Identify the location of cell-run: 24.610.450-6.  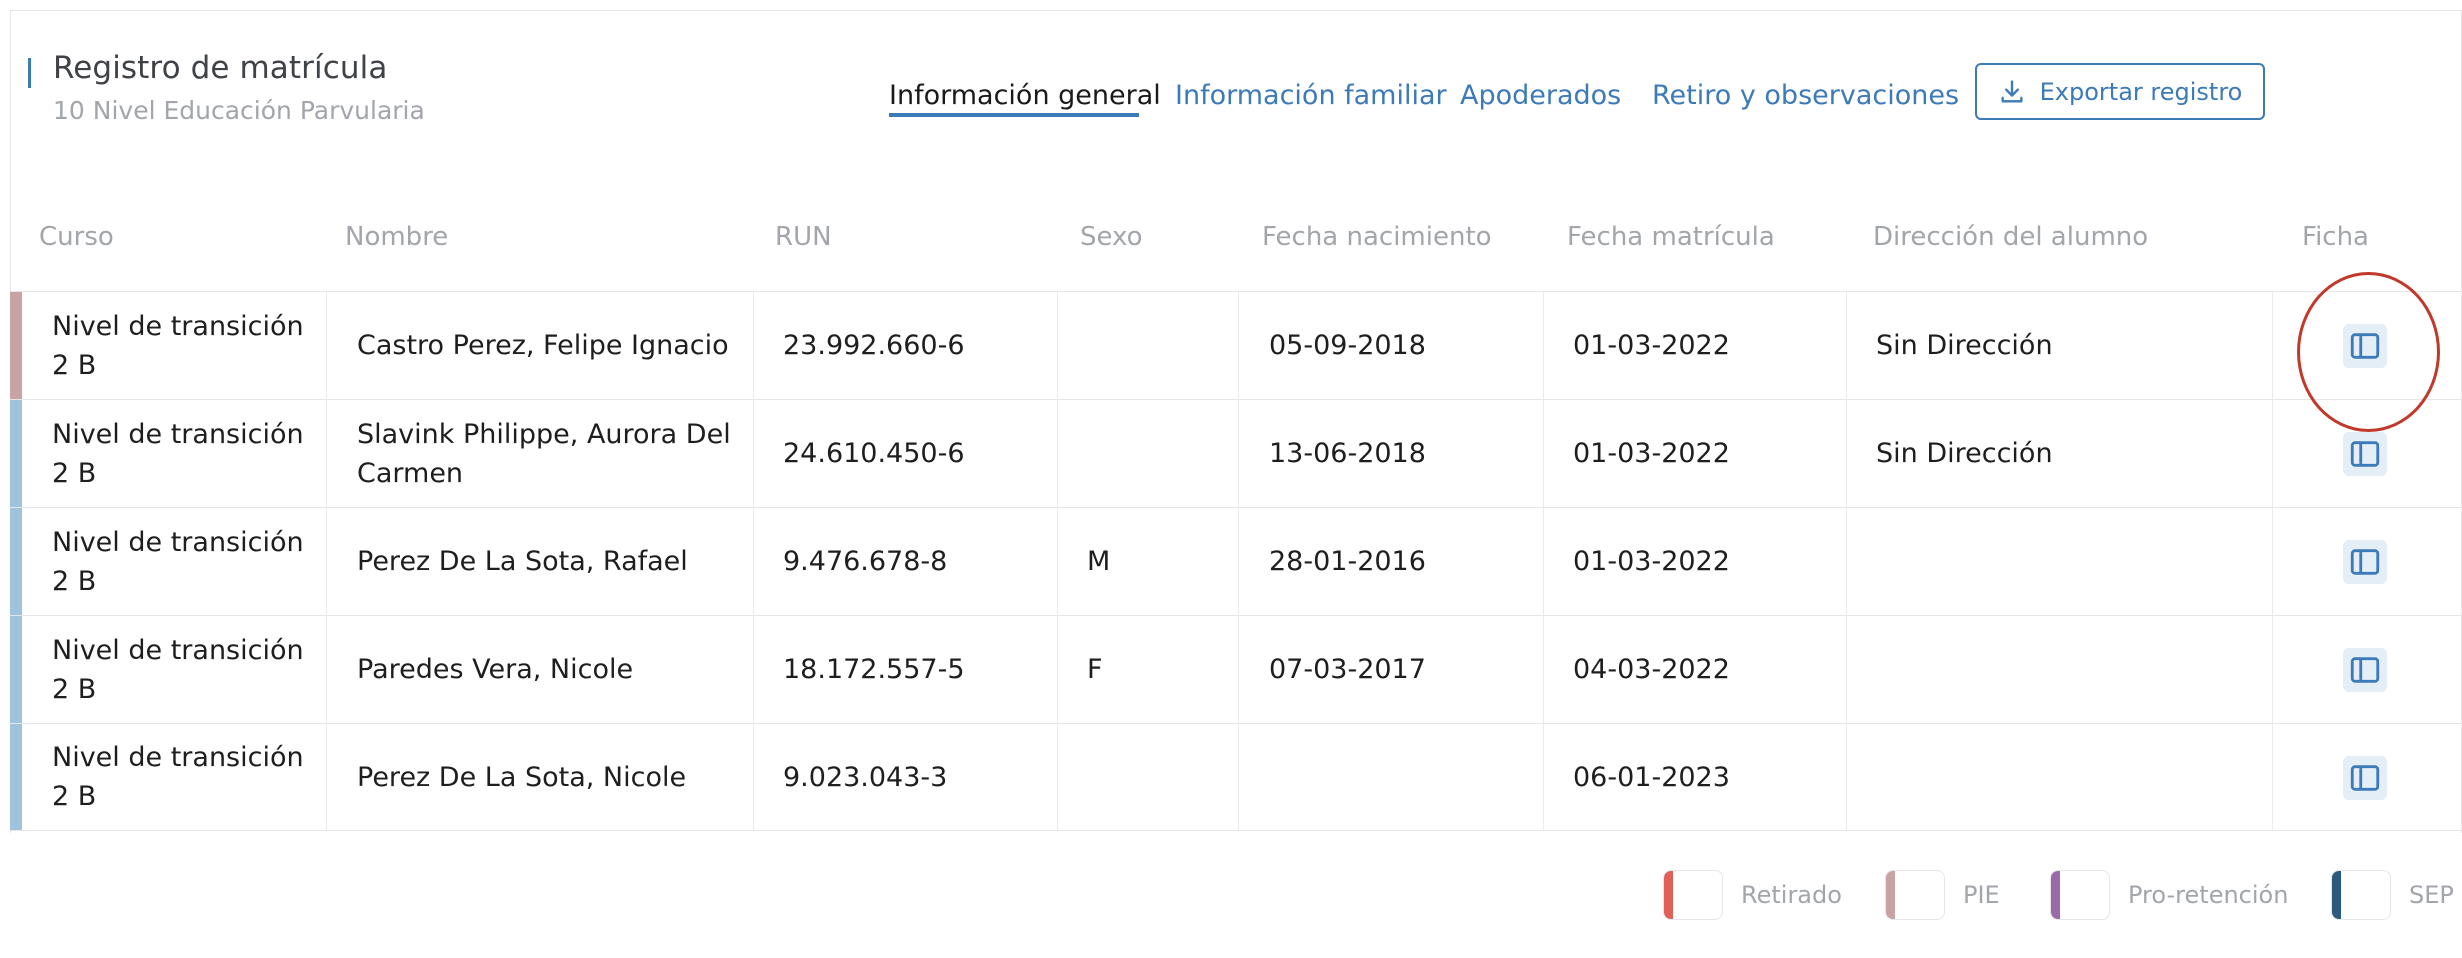
(874, 453).